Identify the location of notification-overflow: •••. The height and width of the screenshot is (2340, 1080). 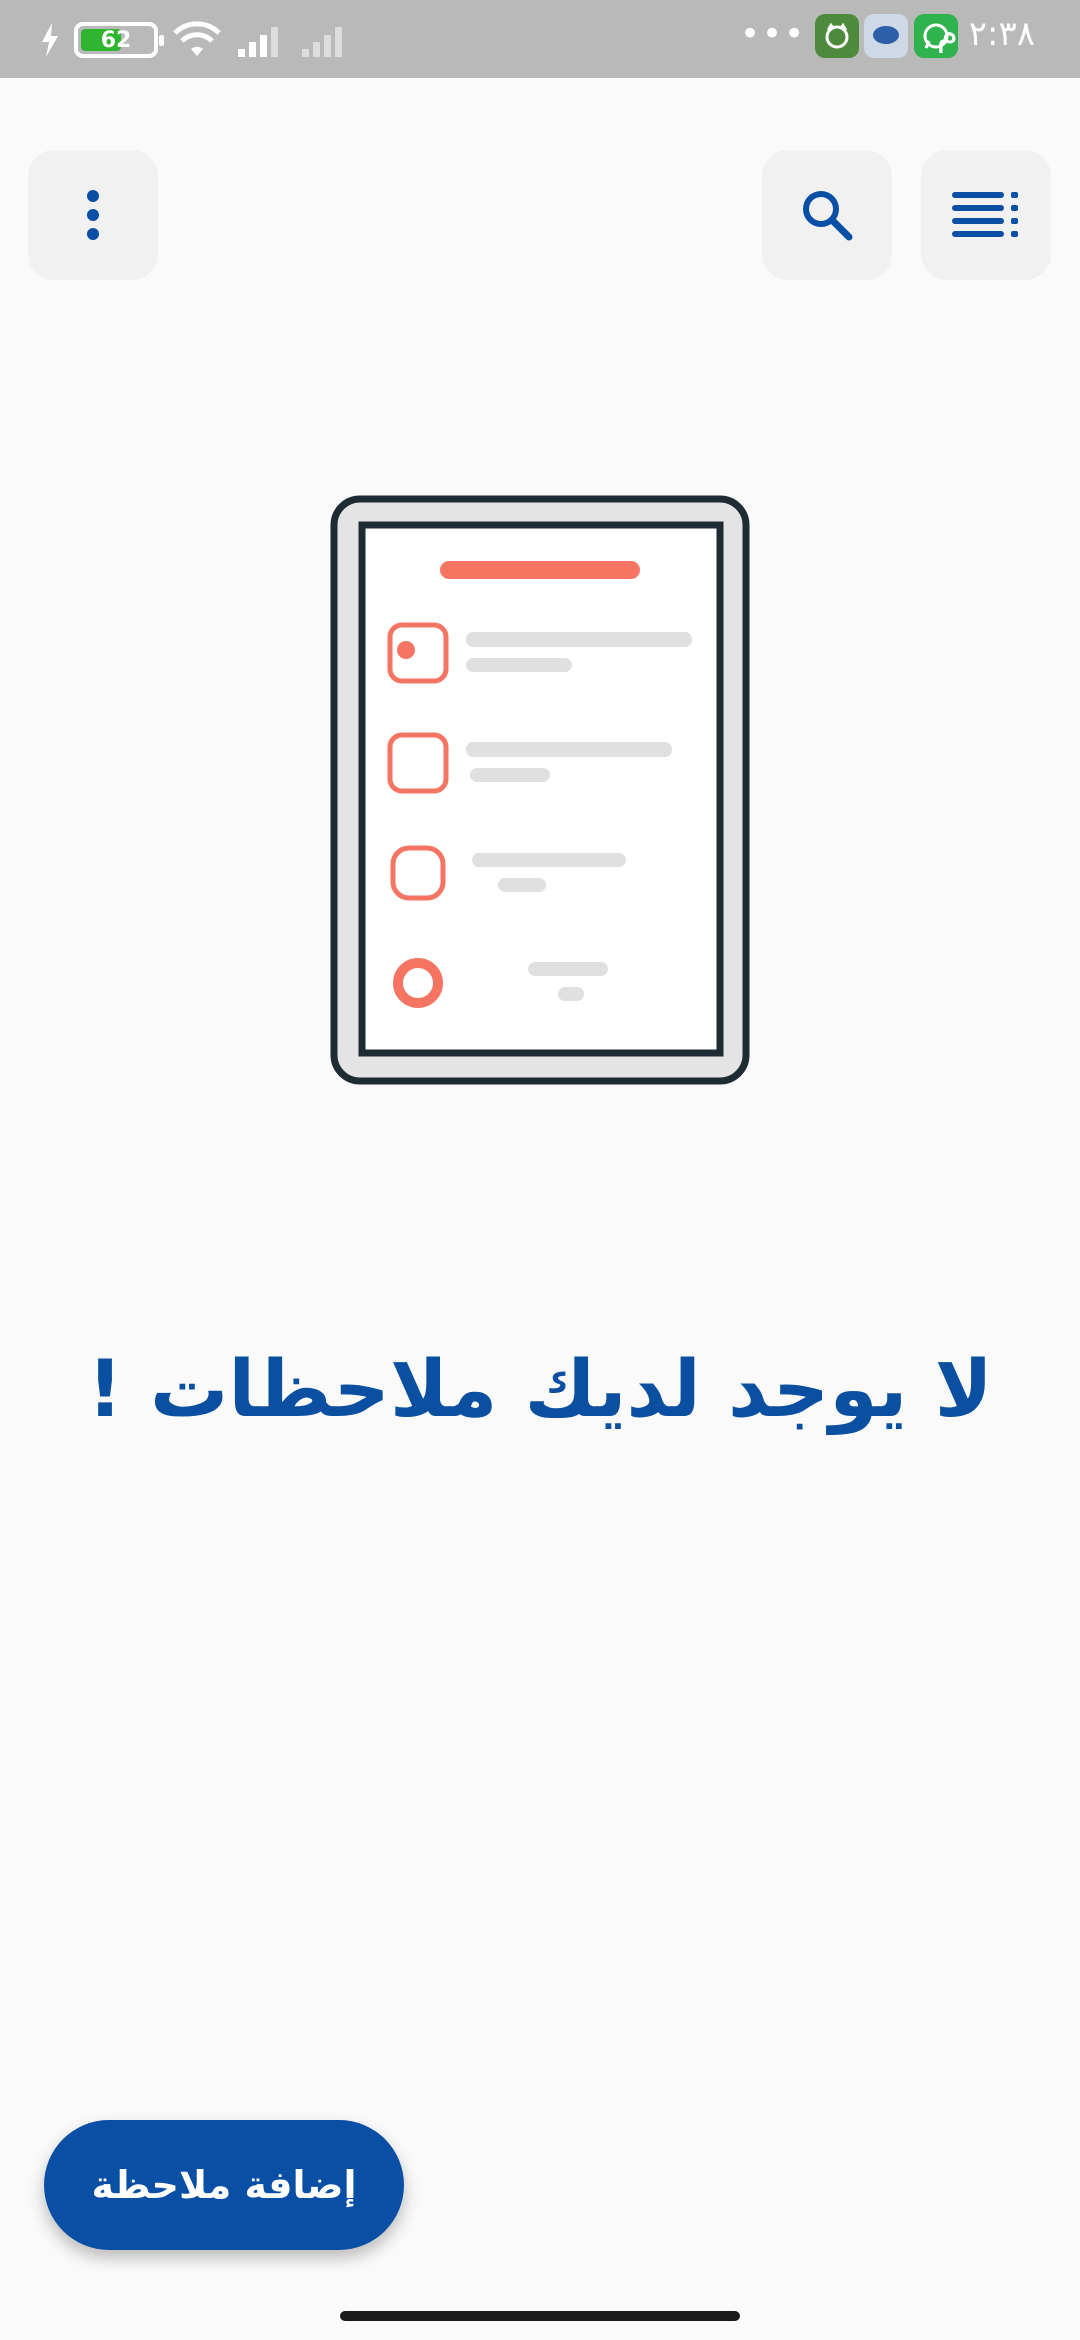
(773, 34).